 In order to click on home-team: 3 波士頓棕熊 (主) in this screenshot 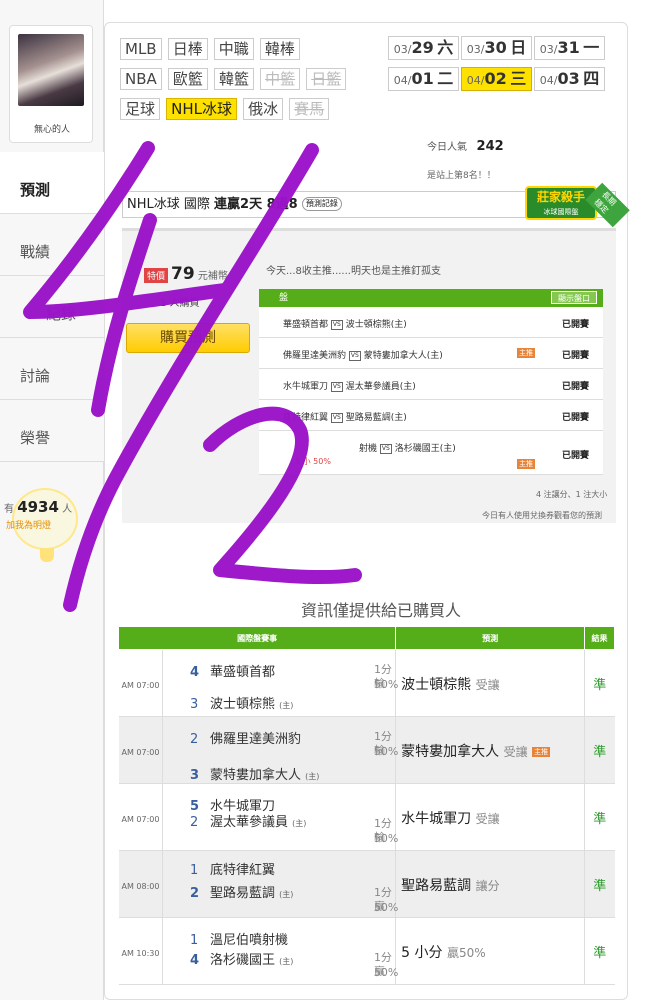, I will do `click(241, 702)`.